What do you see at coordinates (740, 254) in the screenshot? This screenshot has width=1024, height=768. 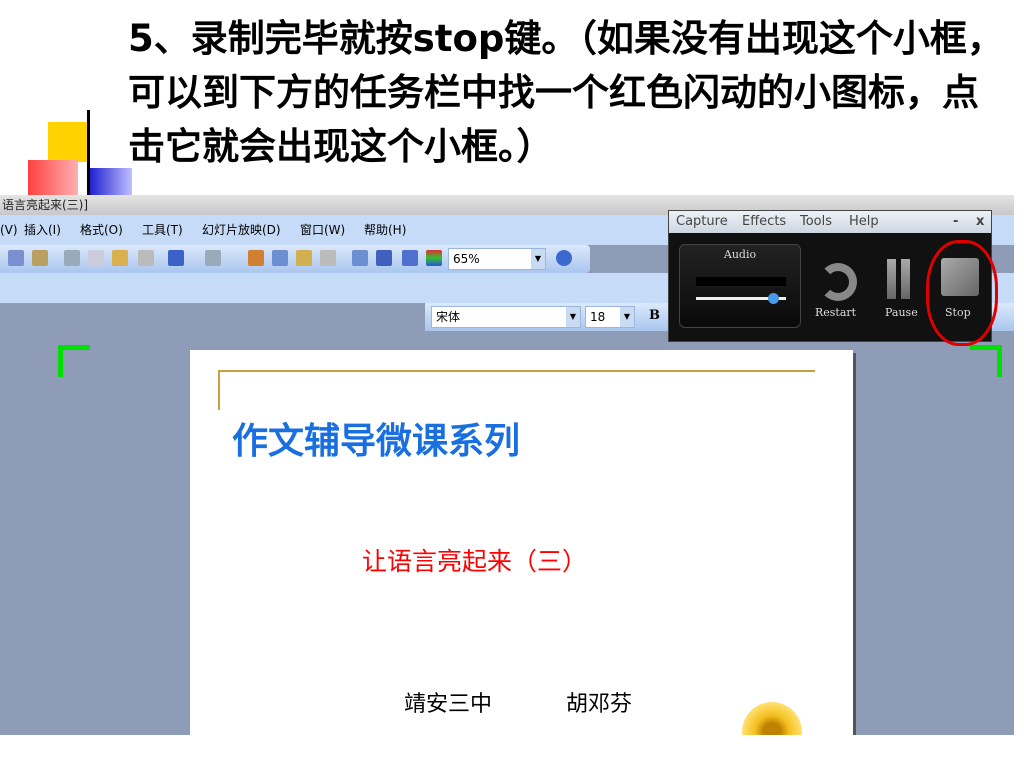 I see `audio-label: Audio` at bounding box center [740, 254].